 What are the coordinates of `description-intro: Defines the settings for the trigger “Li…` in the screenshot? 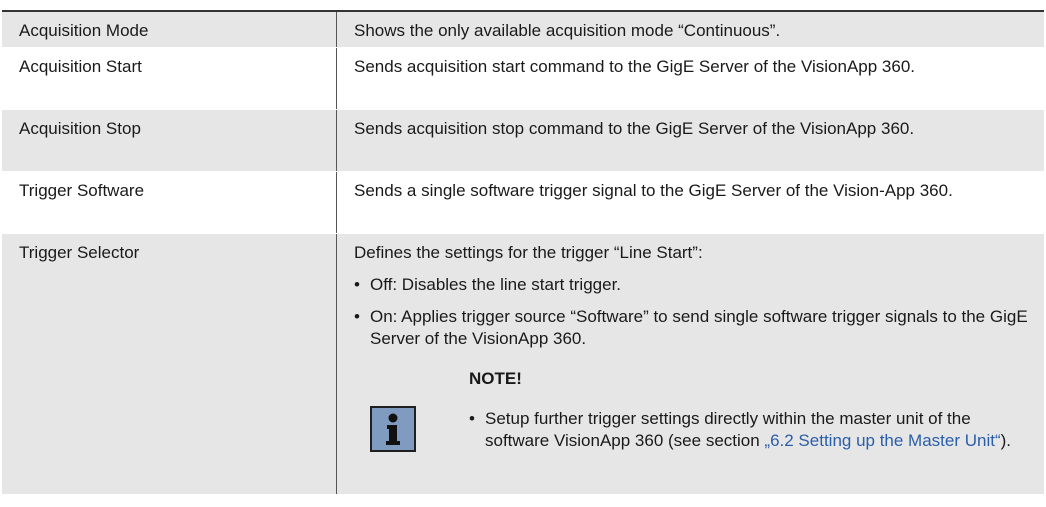 It's located at (528, 252).